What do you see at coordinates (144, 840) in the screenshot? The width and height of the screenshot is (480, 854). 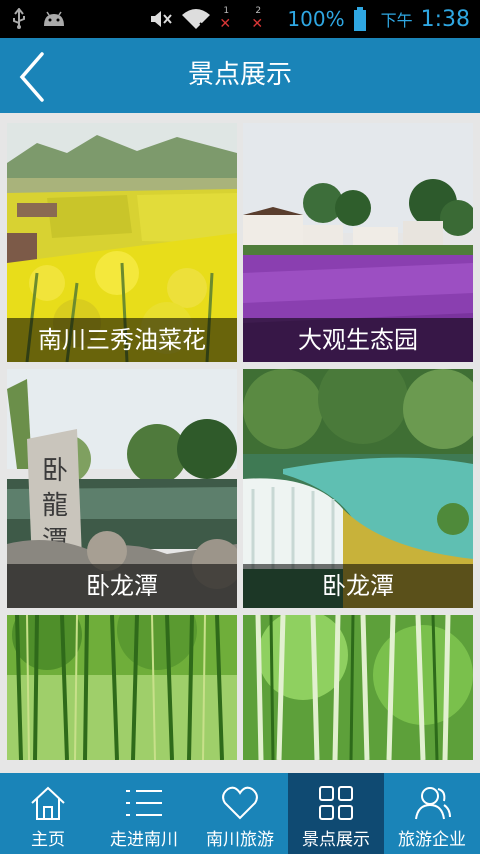 I see `nav-label: 走进南川` at bounding box center [144, 840].